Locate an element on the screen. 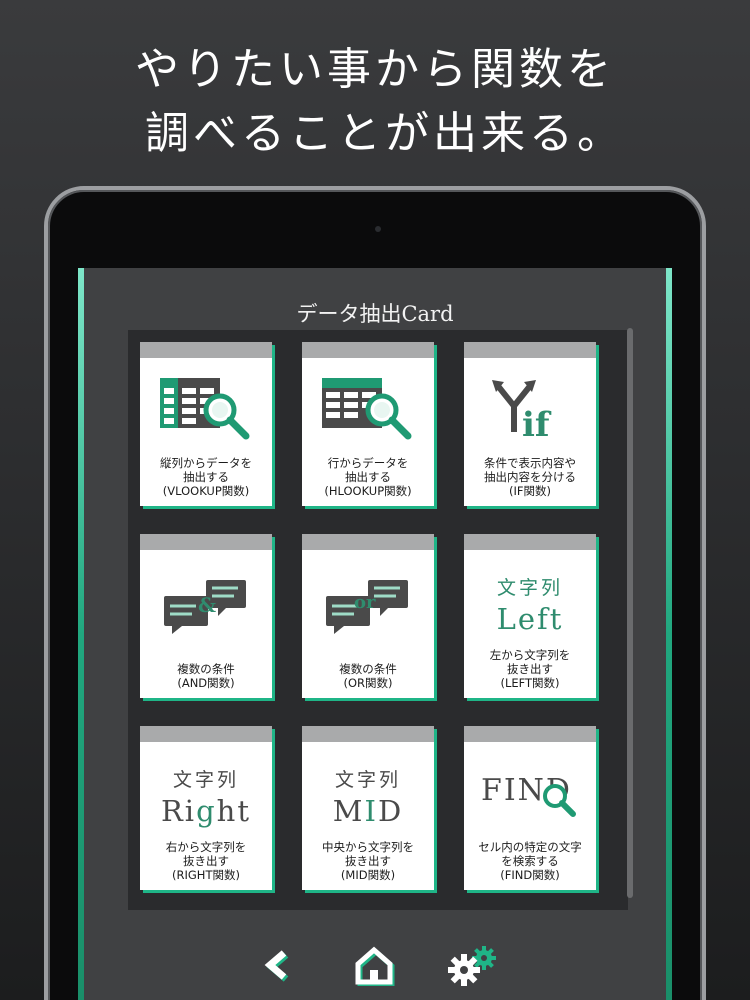 This screenshot has height=1000, width=750. table-search-row-icon is located at coordinates (368, 408).